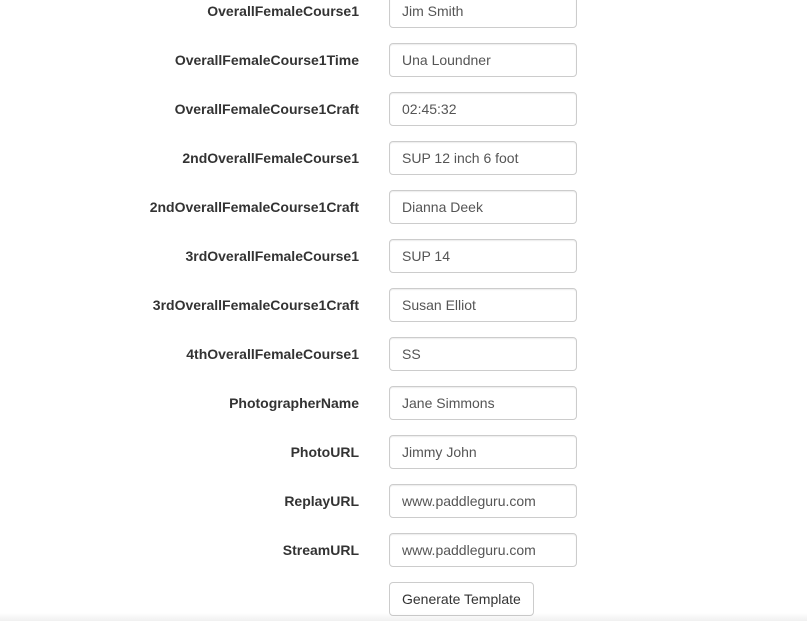 The image size is (807, 621). What do you see at coordinates (403, 617) in the screenshot?
I see `bottom-edge-shadow` at bounding box center [403, 617].